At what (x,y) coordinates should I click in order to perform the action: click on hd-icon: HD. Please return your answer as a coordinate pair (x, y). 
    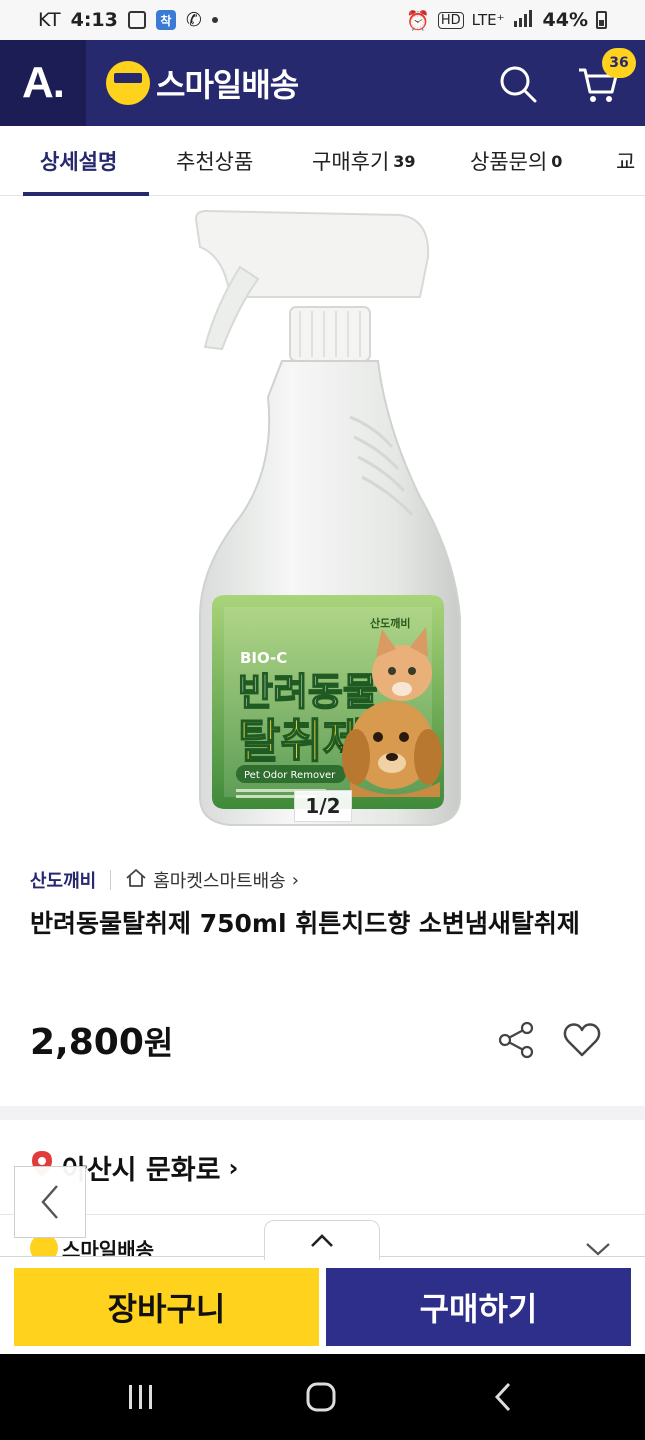
    Looking at the image, I should click on (450, 20).